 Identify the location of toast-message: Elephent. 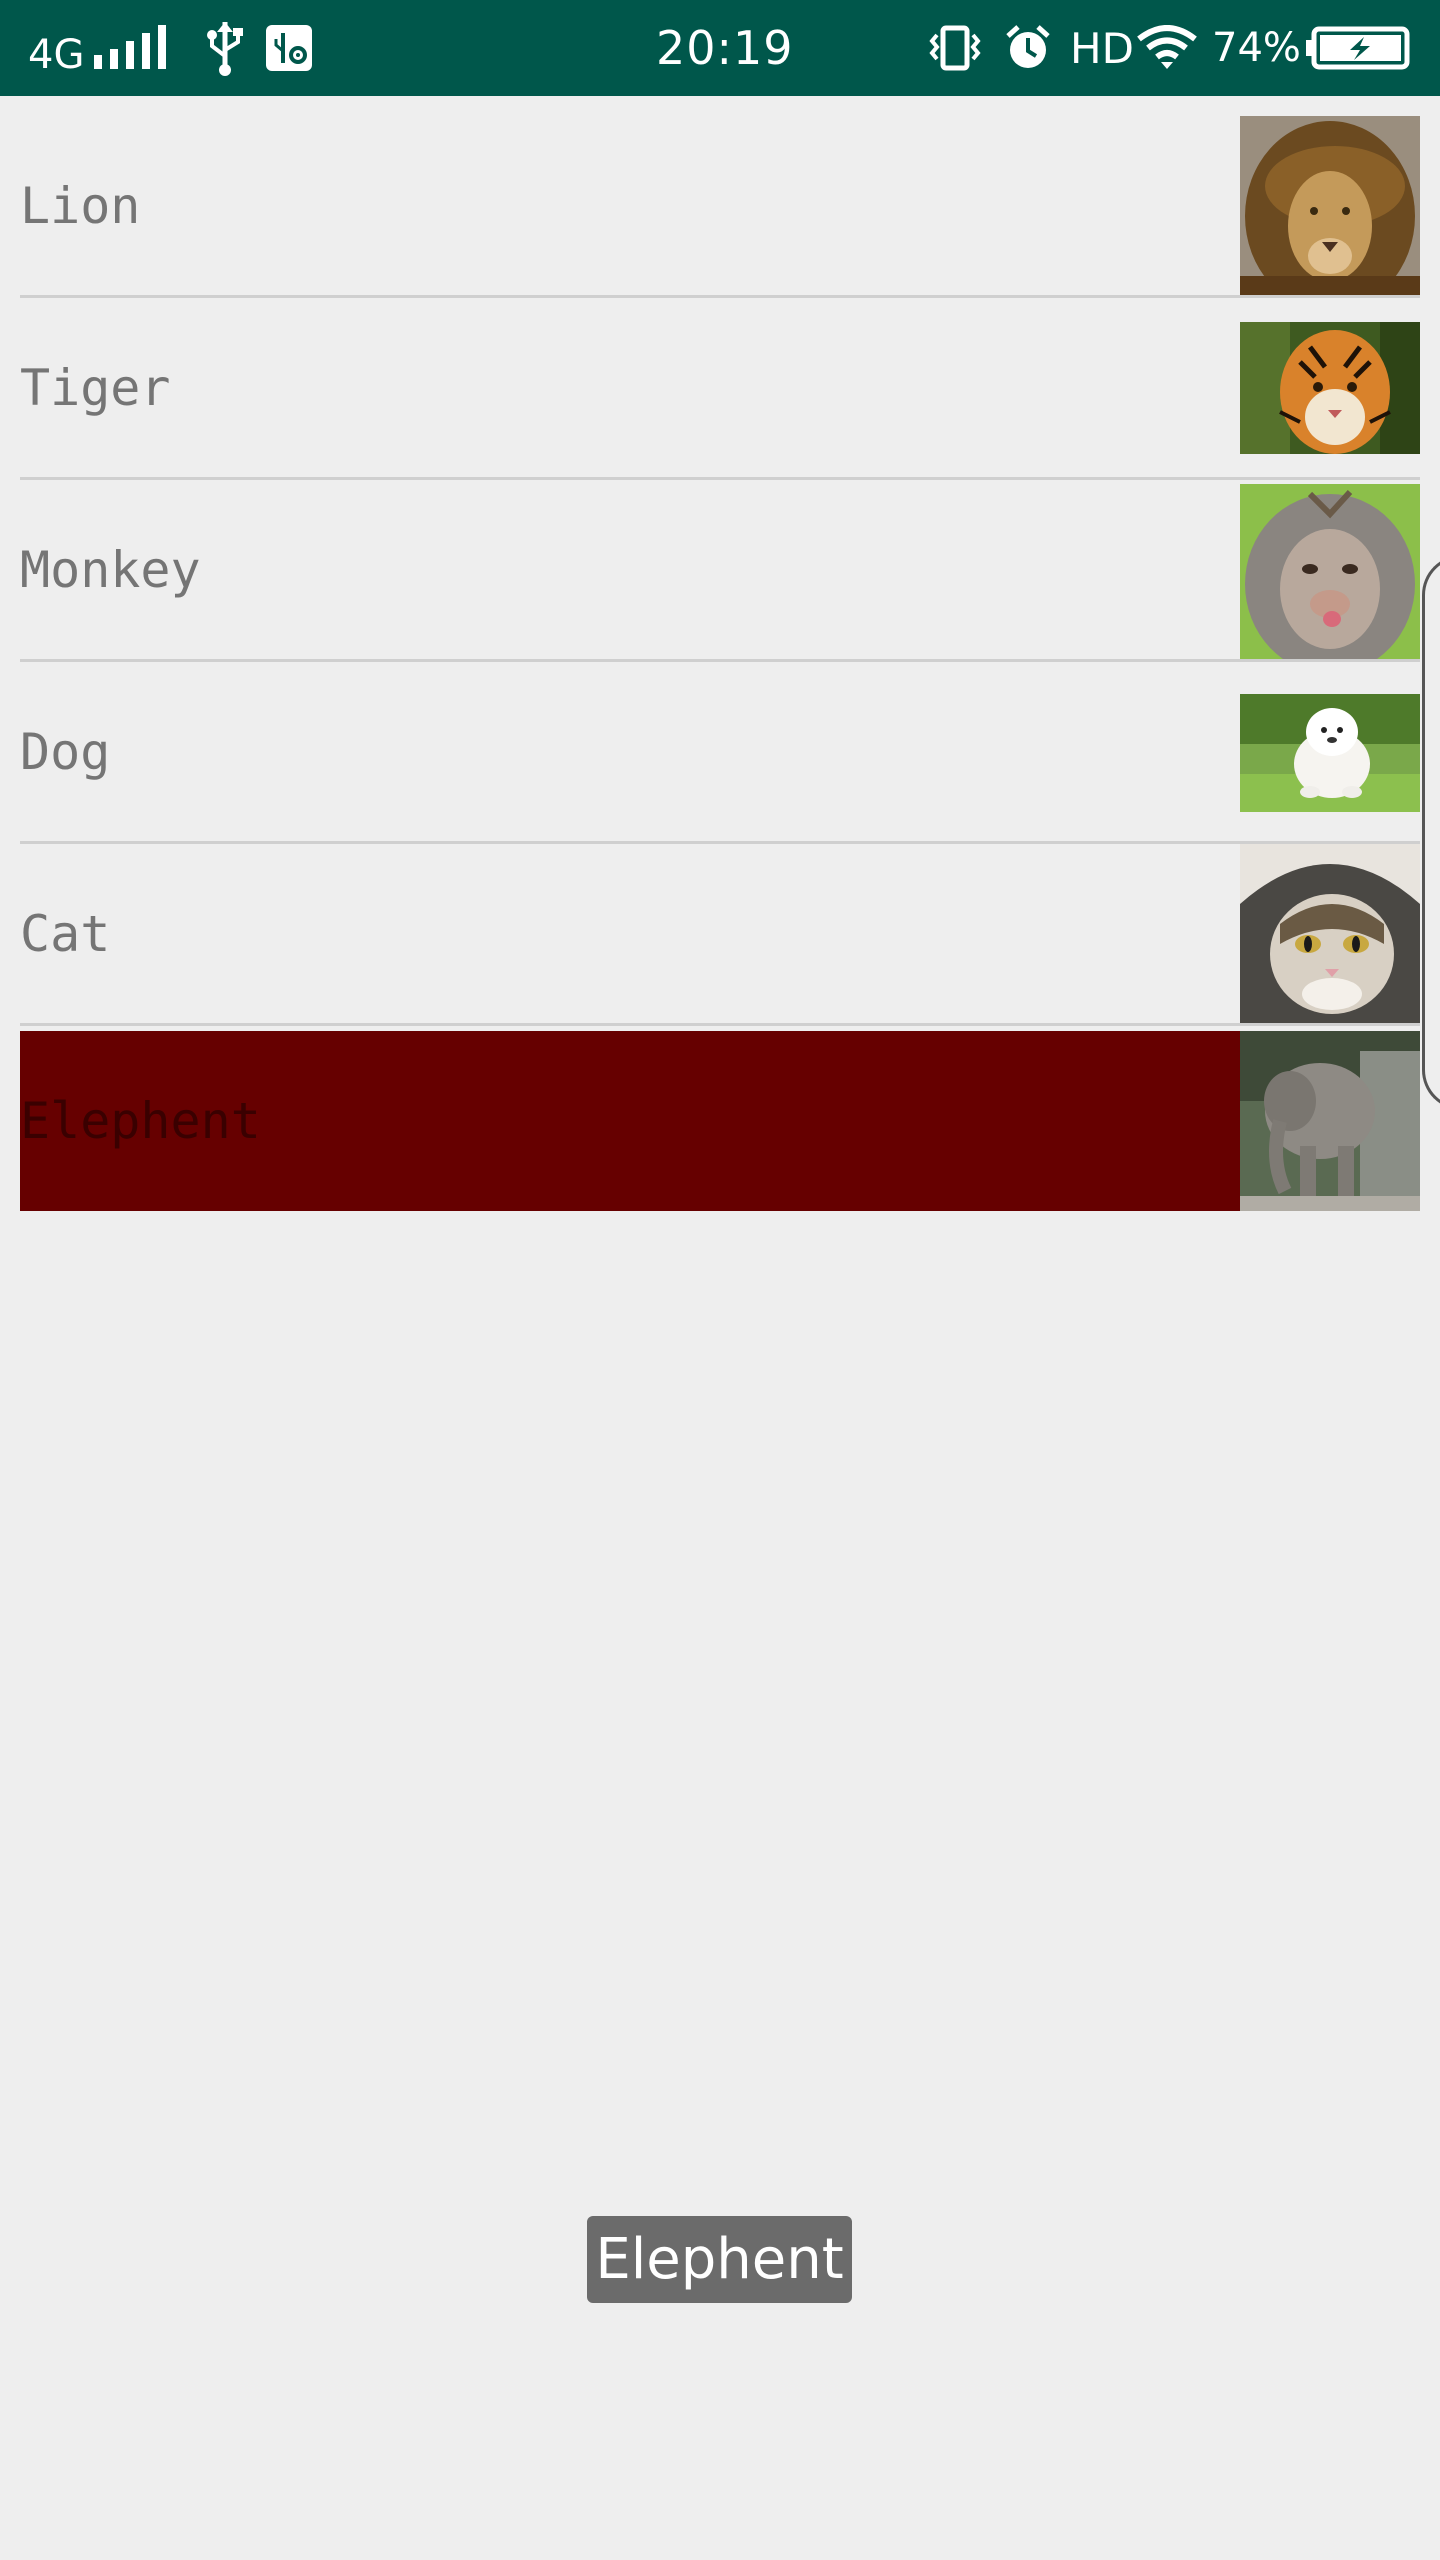
(719, 2259).